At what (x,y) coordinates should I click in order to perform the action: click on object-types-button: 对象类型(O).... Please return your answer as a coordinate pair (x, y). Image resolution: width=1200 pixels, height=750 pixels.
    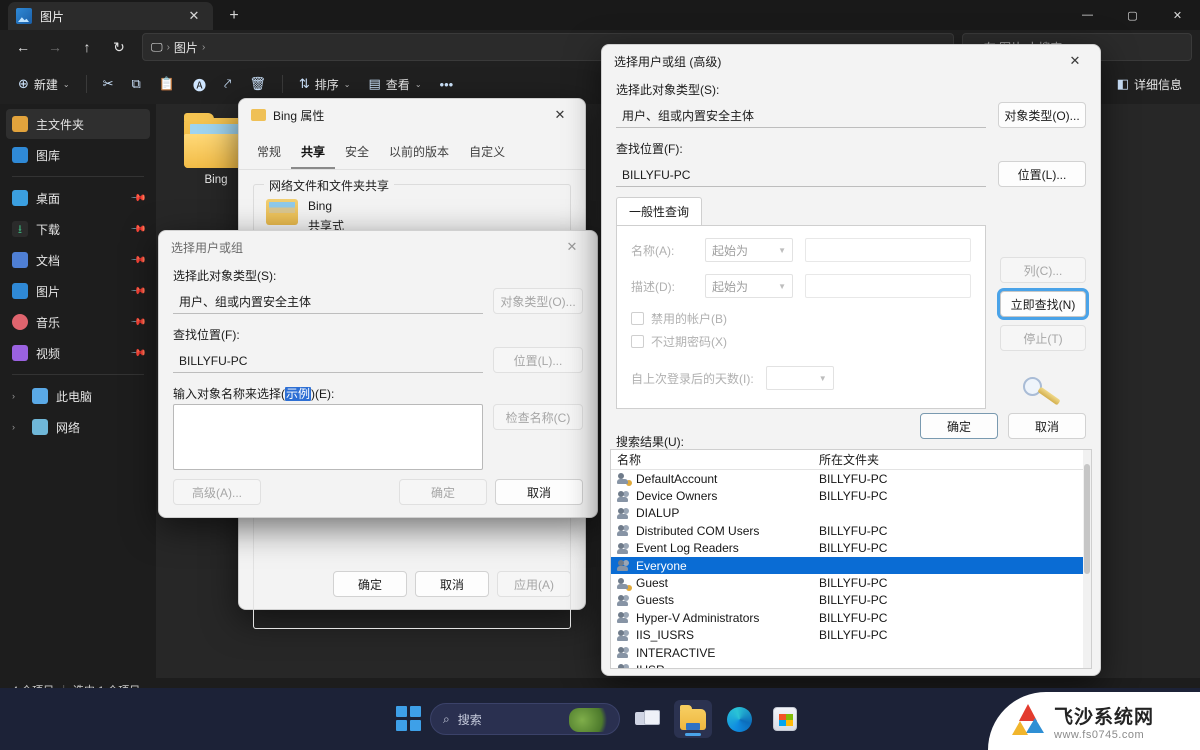
    Looking at the image, I should click on (538, 301).